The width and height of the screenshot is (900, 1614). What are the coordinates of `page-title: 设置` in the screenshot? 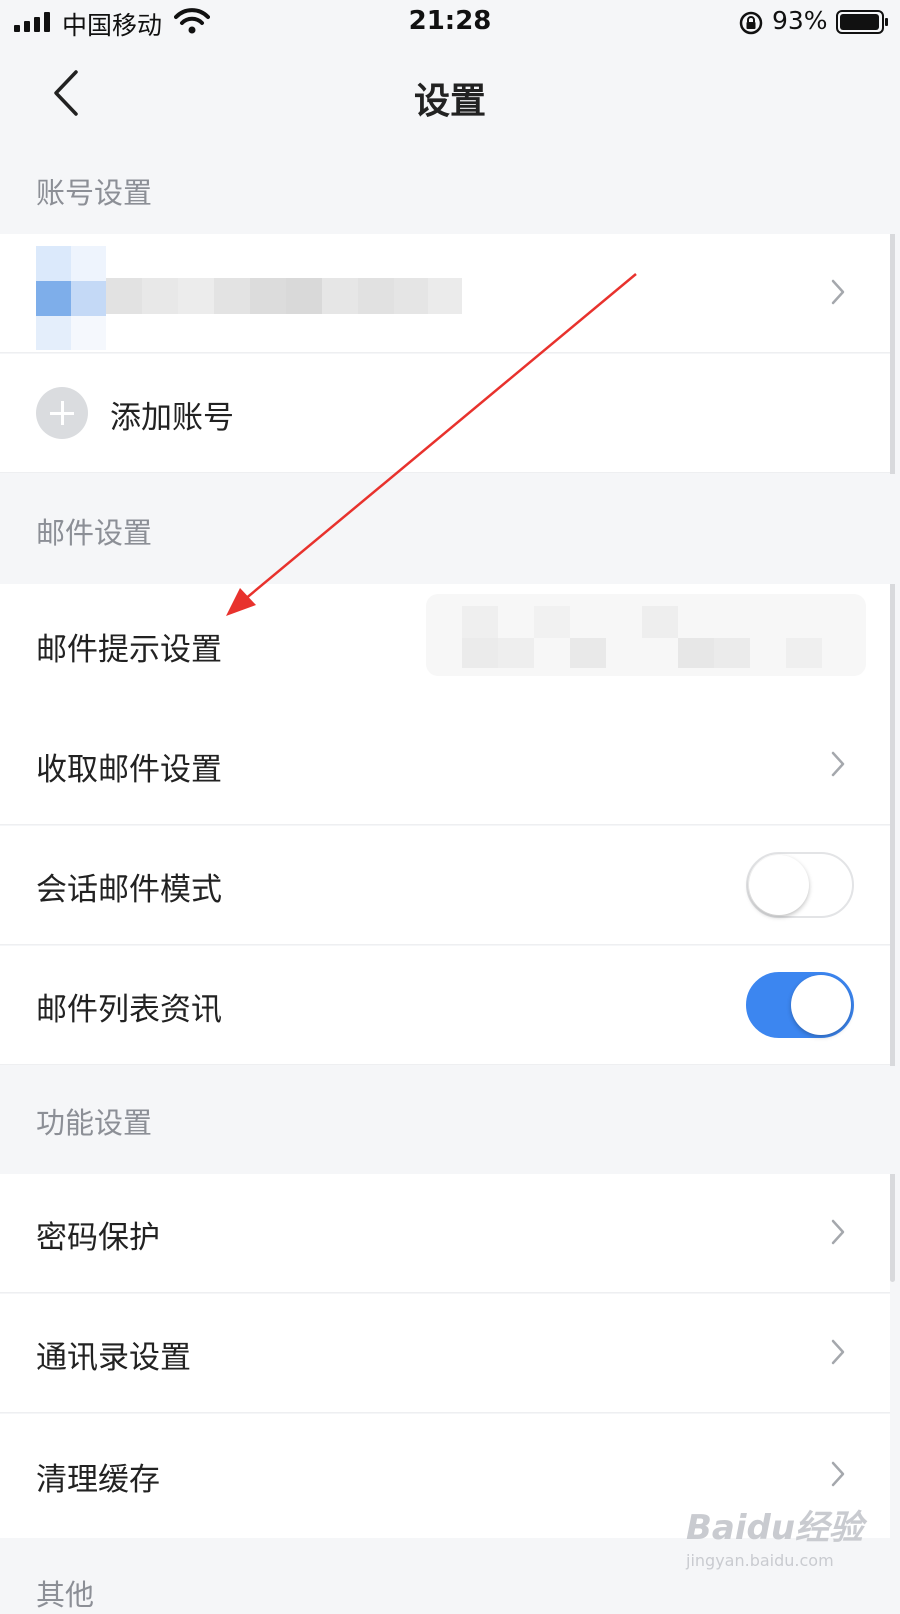 It's located at (449, 101).